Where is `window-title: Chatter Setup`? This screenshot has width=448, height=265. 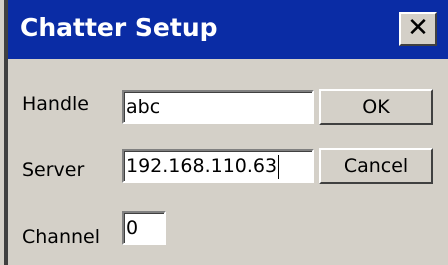
window-title: Chatter Setup is located at coordinates (119, 27).